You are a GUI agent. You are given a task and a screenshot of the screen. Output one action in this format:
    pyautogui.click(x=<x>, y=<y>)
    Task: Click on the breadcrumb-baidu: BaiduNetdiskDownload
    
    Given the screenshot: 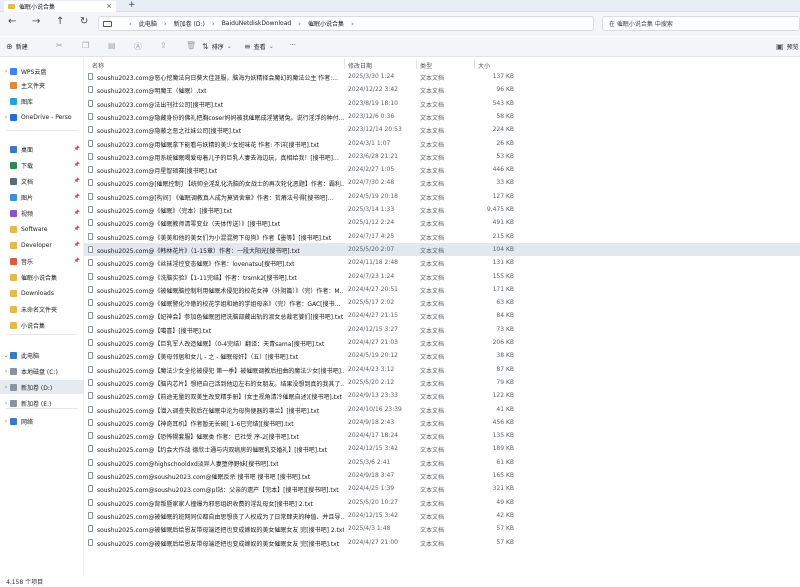 What is the action you would take?
    pyautogui.click(x=257, y=23)
    